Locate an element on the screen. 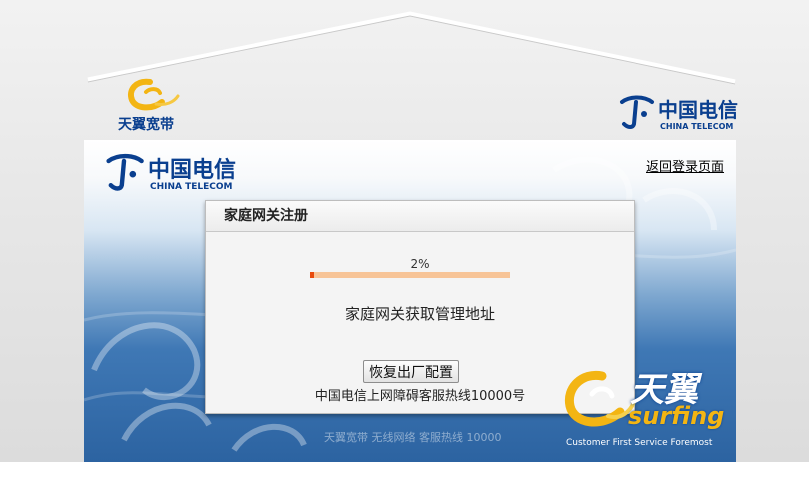  tianyi-swirl-icon is located at coordinates (154, 94).